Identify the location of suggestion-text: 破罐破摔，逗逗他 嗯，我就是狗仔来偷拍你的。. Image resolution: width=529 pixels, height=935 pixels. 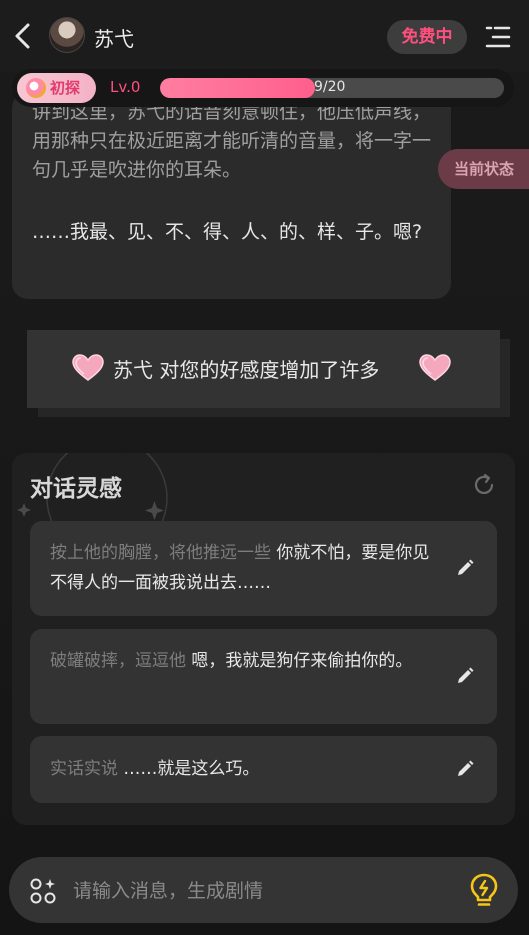
(244, 661).